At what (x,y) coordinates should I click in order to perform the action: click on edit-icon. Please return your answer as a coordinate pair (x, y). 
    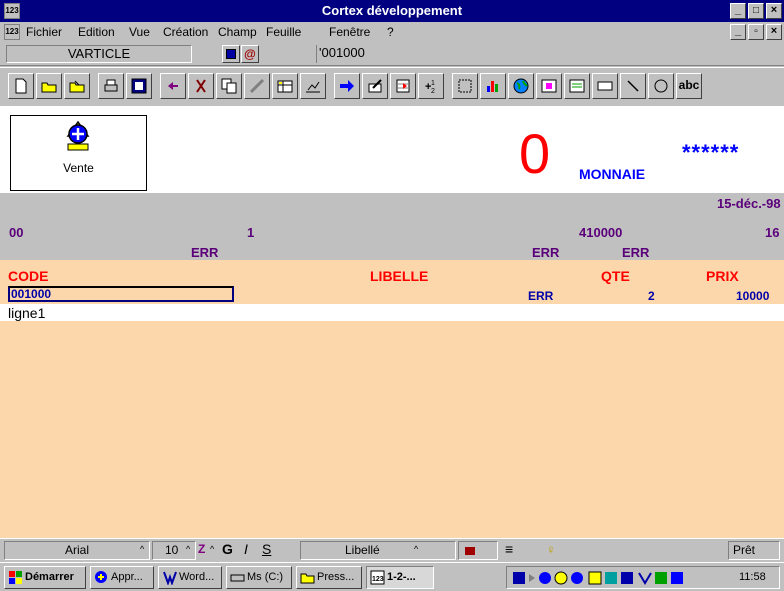
    Looking at the image, I should click on (375, 86).